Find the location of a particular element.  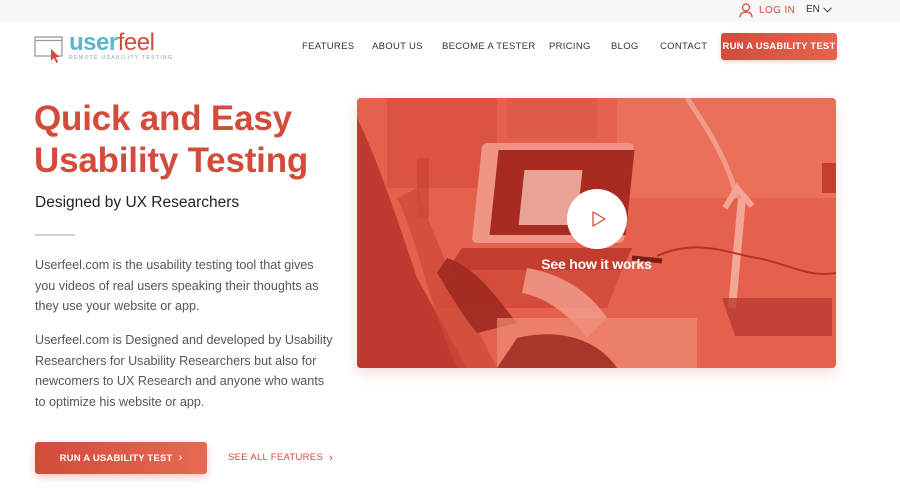

hero-cta-label: RUN A USABILITY TEST is located at coordinates (116, 458).